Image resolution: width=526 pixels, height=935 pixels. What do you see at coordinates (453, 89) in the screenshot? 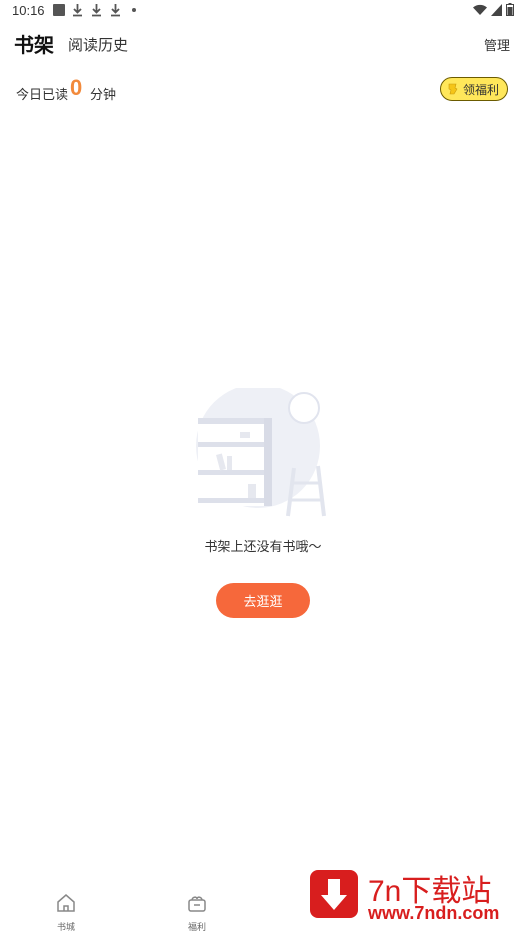
I see `coin-icon` at bounding box center [453, 89].